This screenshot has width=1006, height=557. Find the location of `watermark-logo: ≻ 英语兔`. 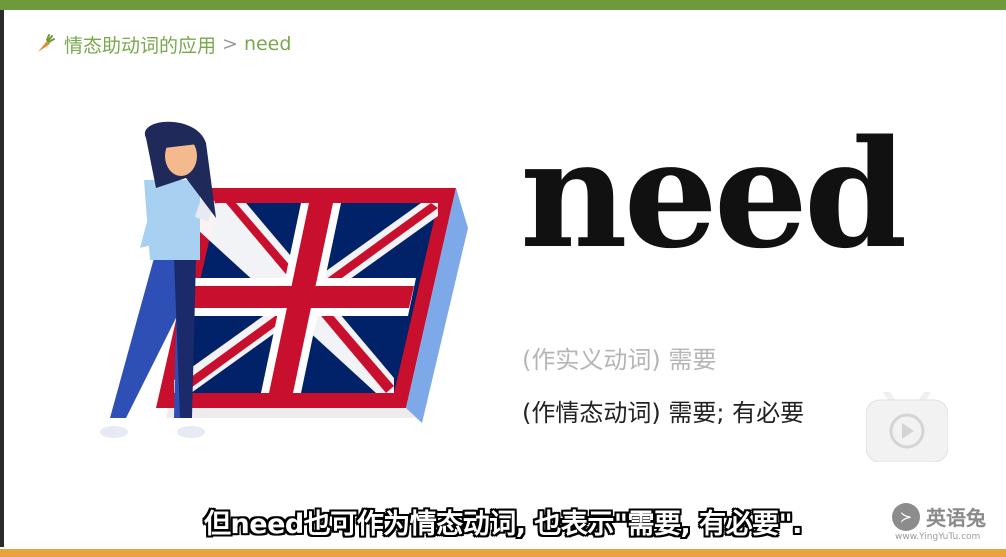

watermark-logo: ≻ 英语兔 is located at coordinates (939, 516).